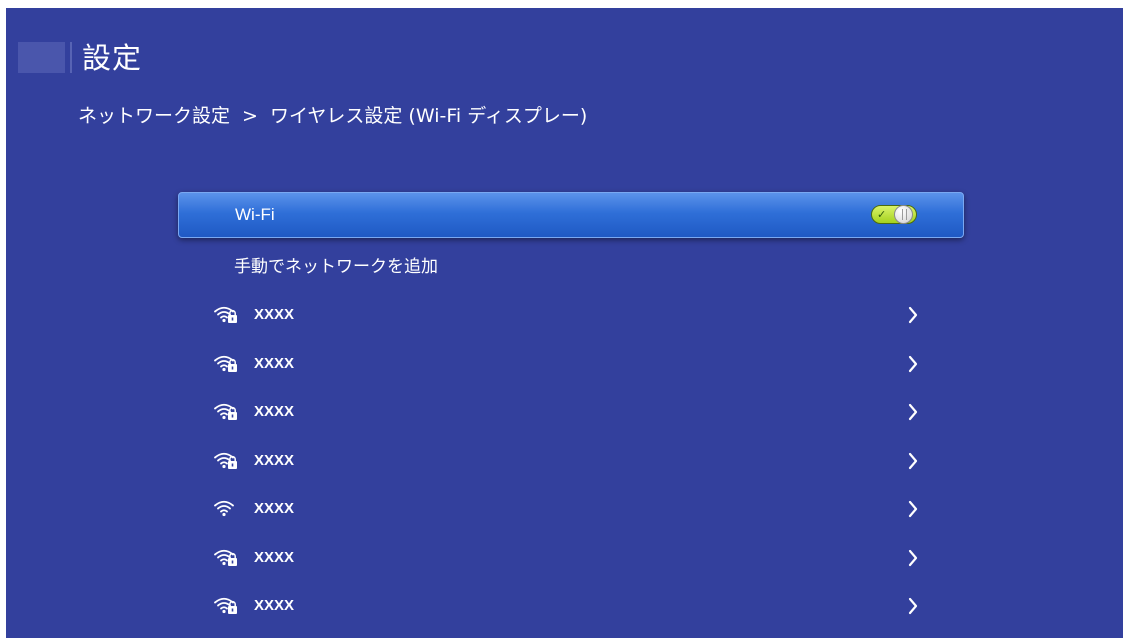 The width and height of the screenshot is (1123, 638). I want to click on wifi-icon, so click(226, 509).